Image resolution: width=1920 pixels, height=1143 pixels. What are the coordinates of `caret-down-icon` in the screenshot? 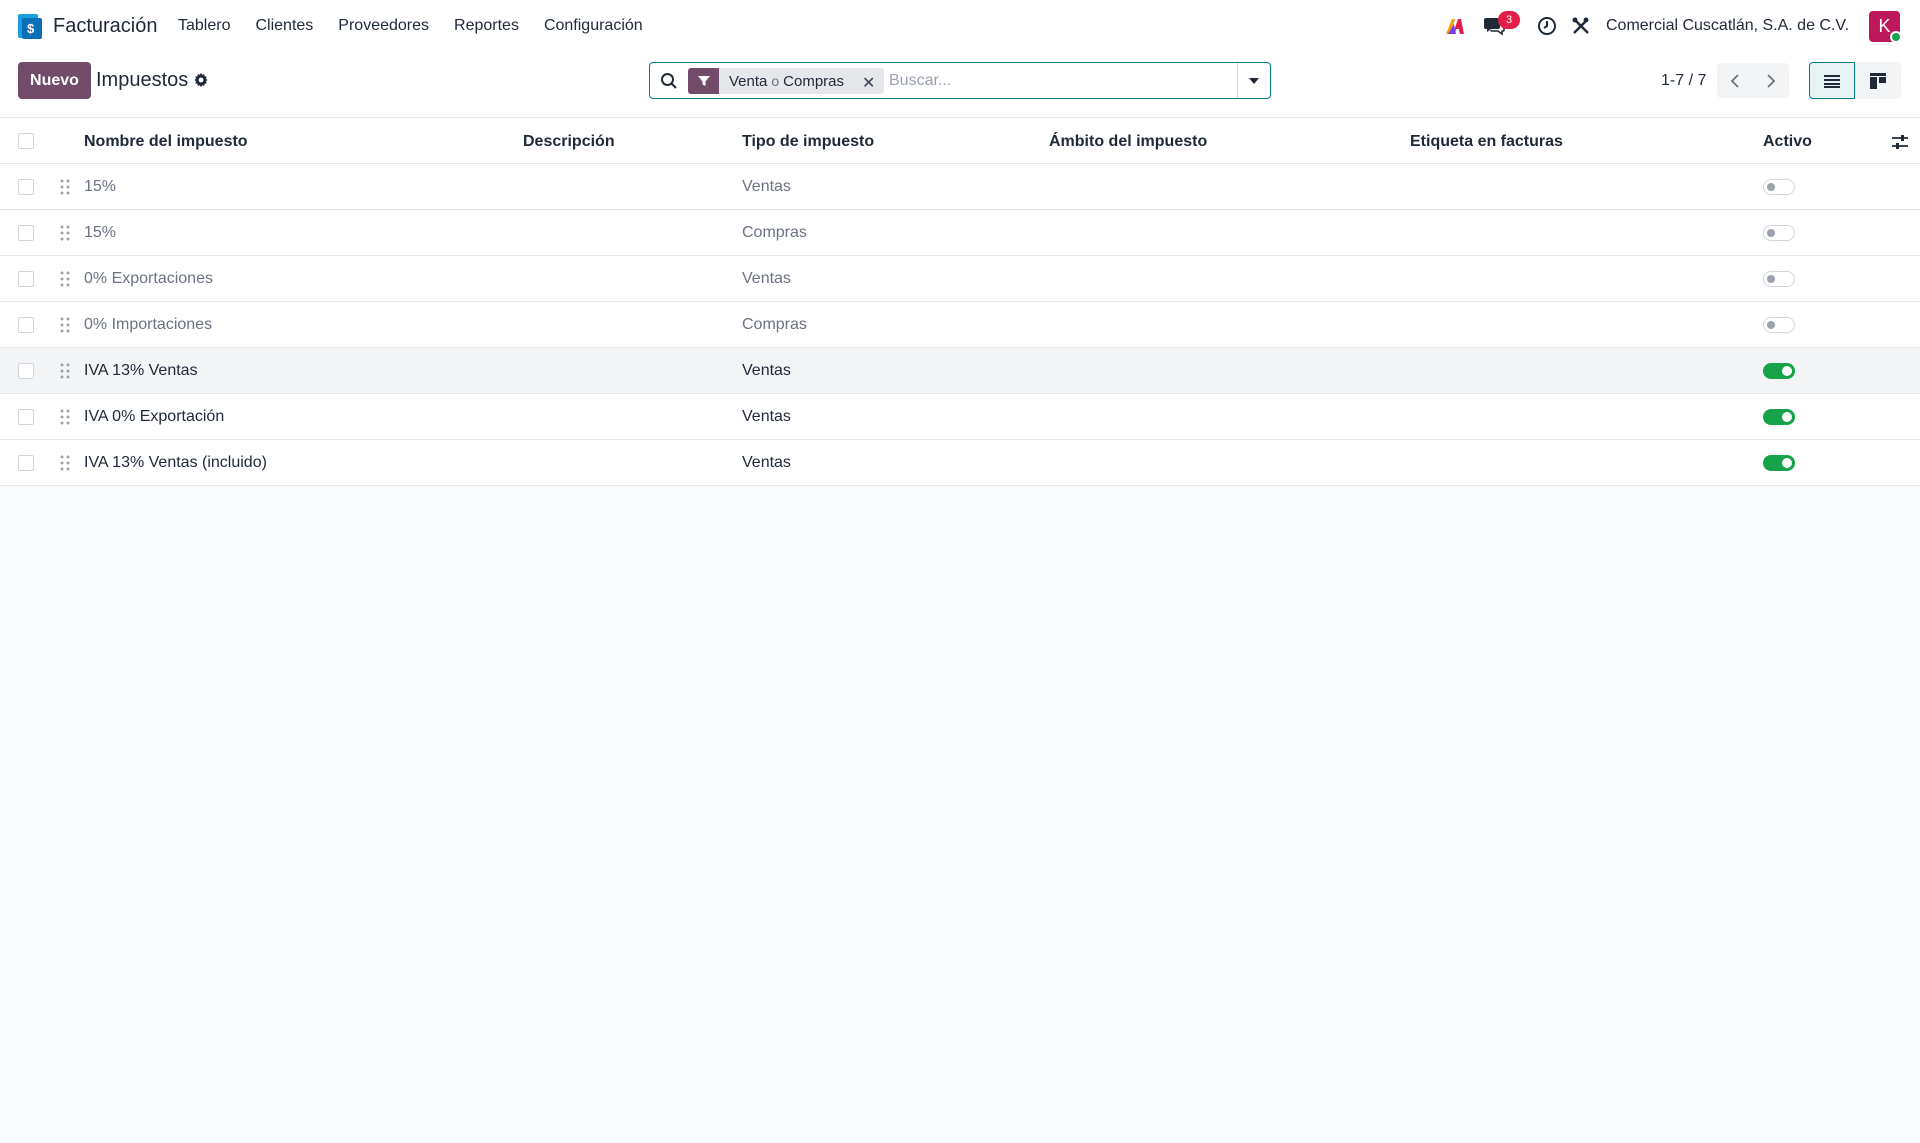 It's located at (1254, 80).